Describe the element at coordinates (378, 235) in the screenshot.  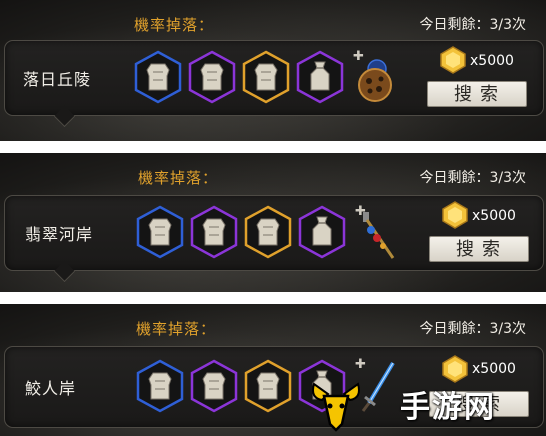
I see `jeweled-scepter-icon` at that location.